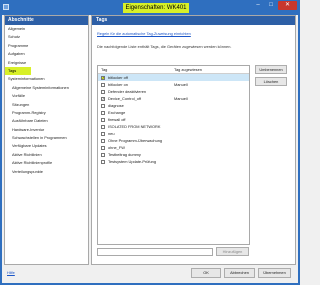  Describe the element at coordinates (46, 37) in the screenshot. I see `sidebar-item-schutz: Schutz` at that location.